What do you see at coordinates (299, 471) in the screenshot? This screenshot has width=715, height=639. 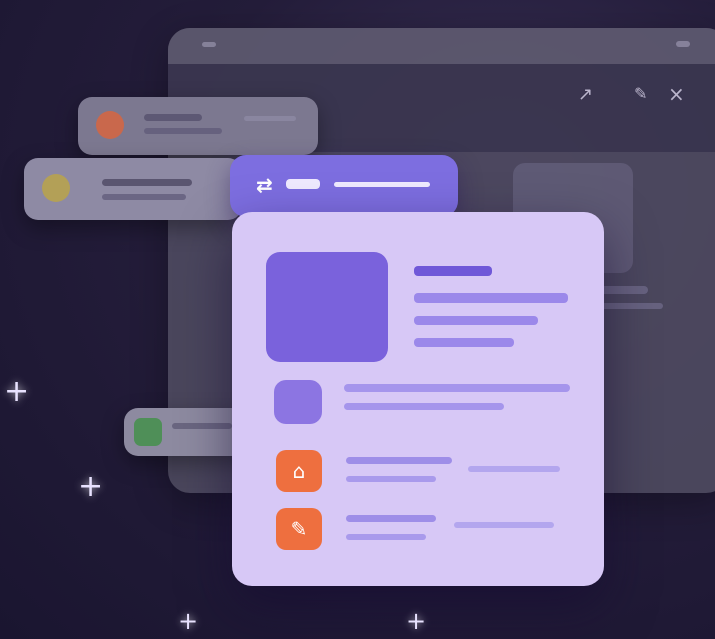 I see `home-icon: ⌂` at bounding box center [299, 471].